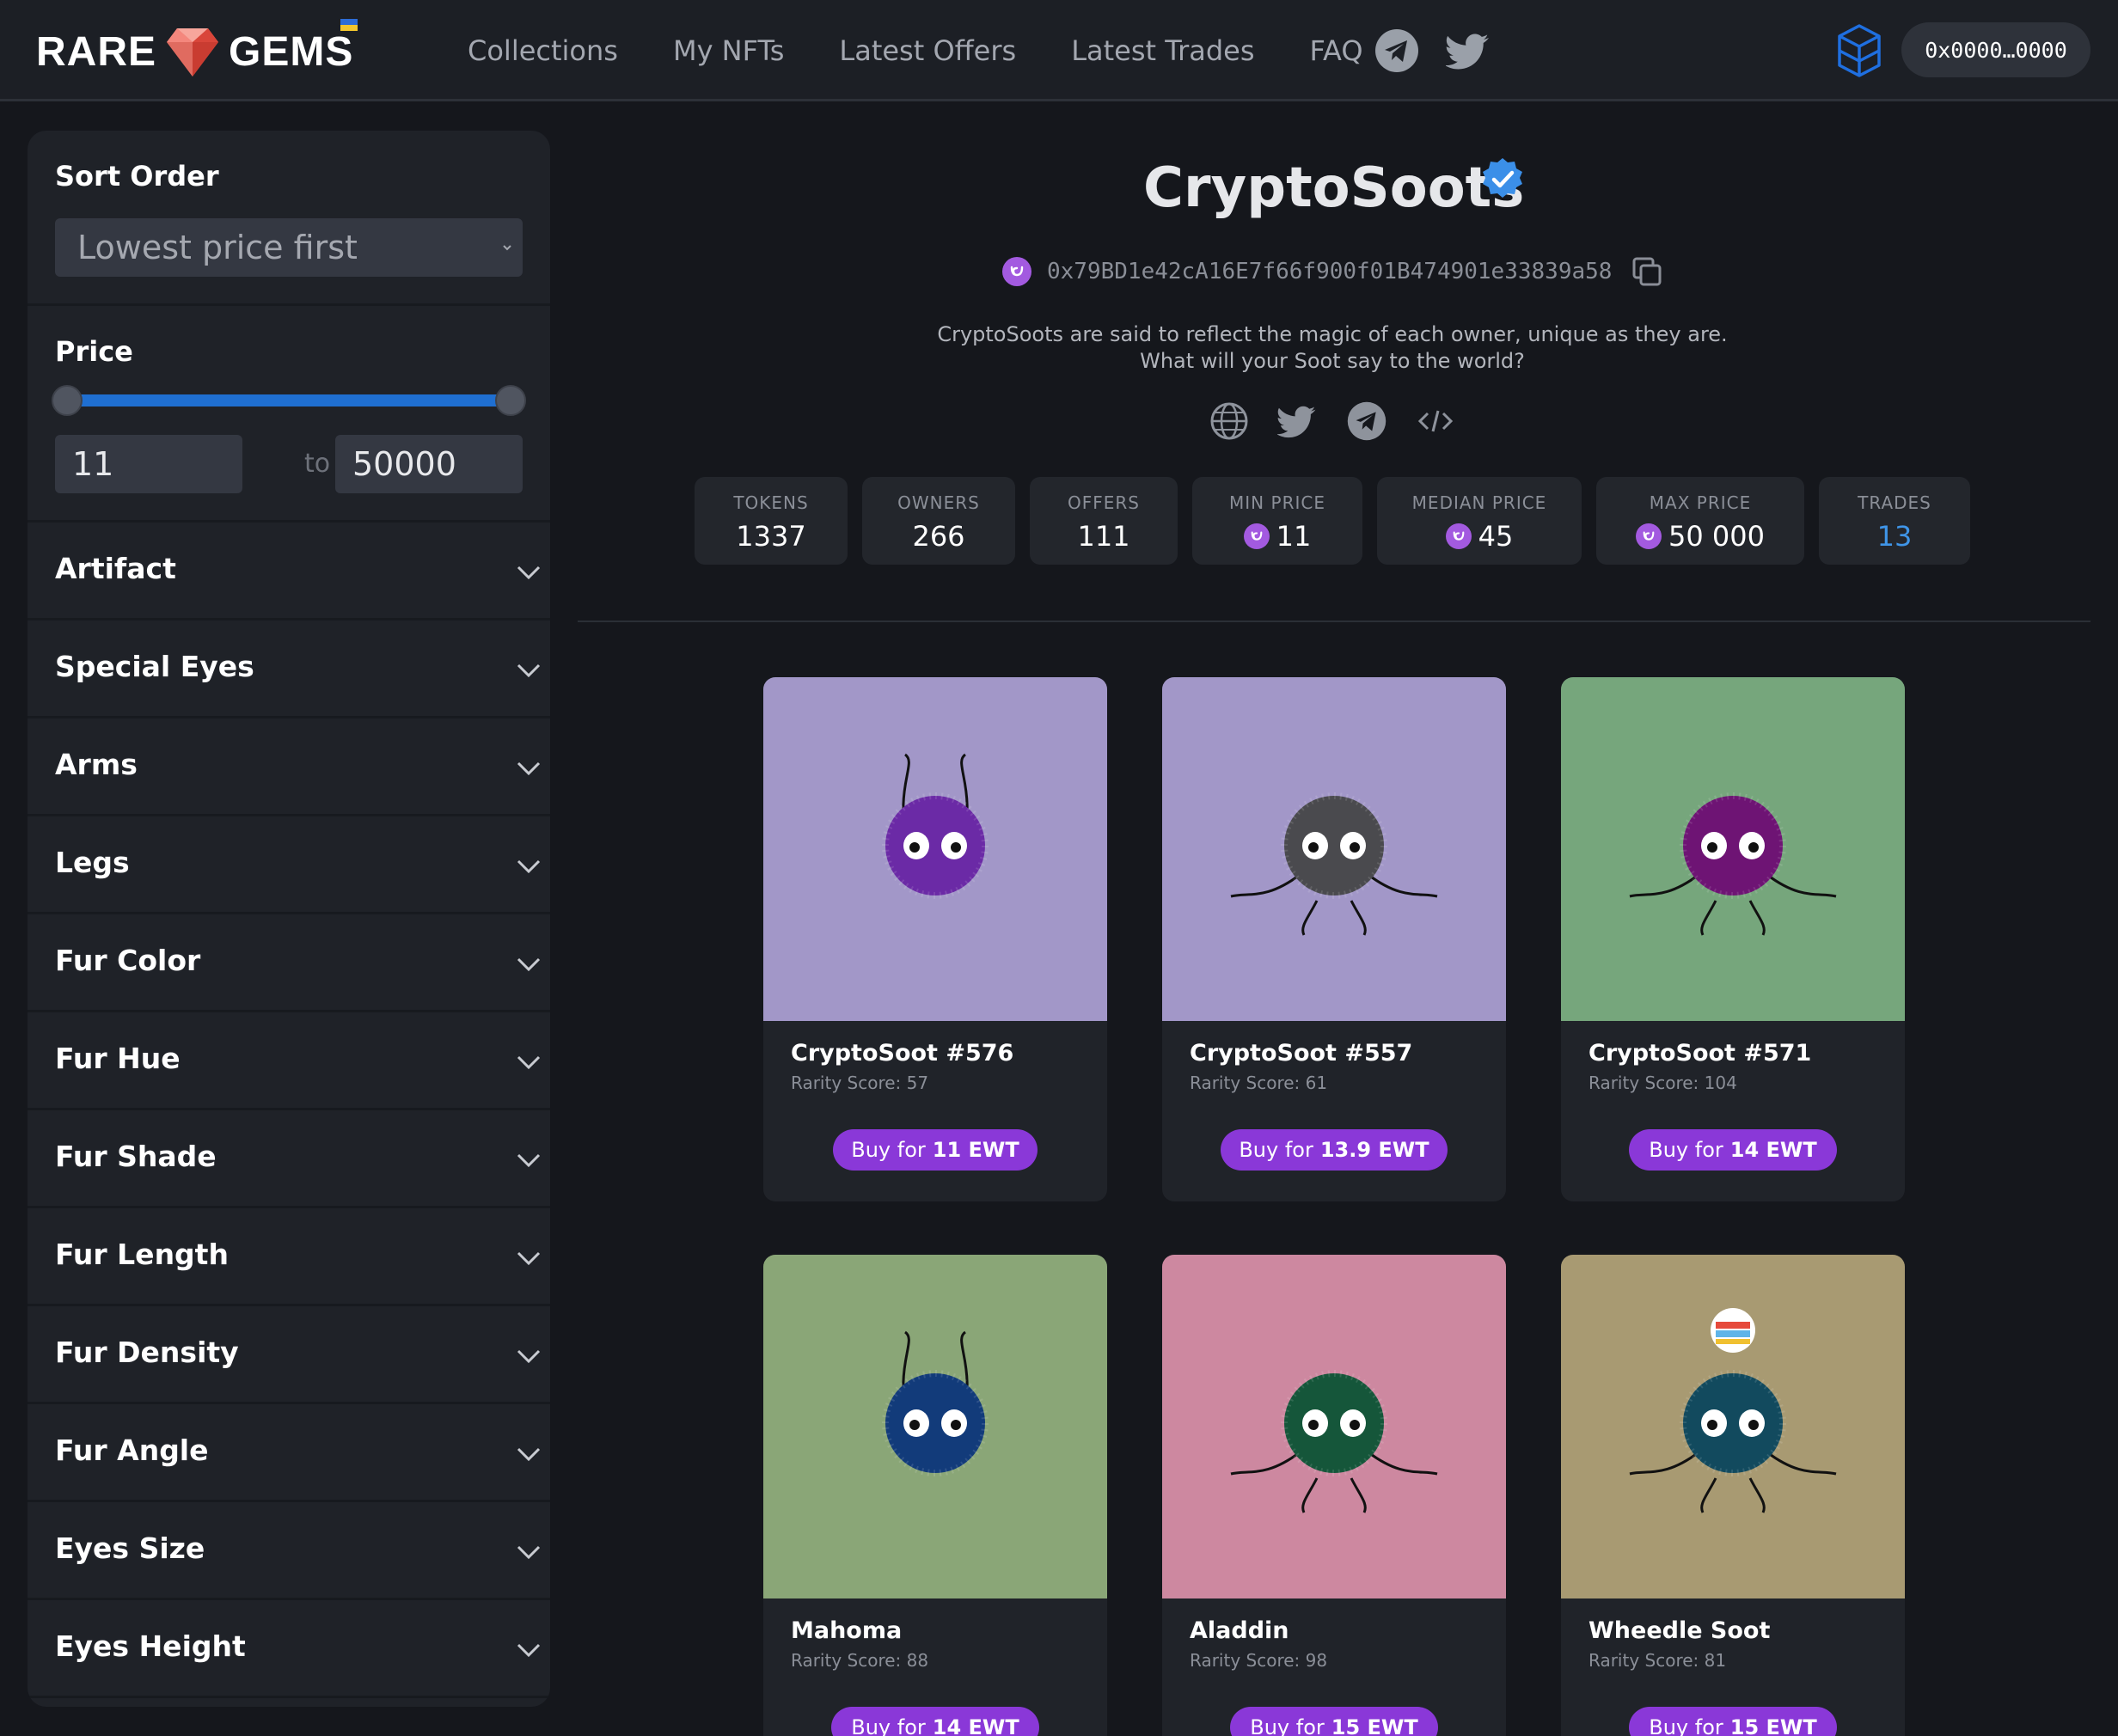  Describe the element at coordinates (1374, 1150) in the screenshot. I see `buy-price: 13.9 EWT` at that location.